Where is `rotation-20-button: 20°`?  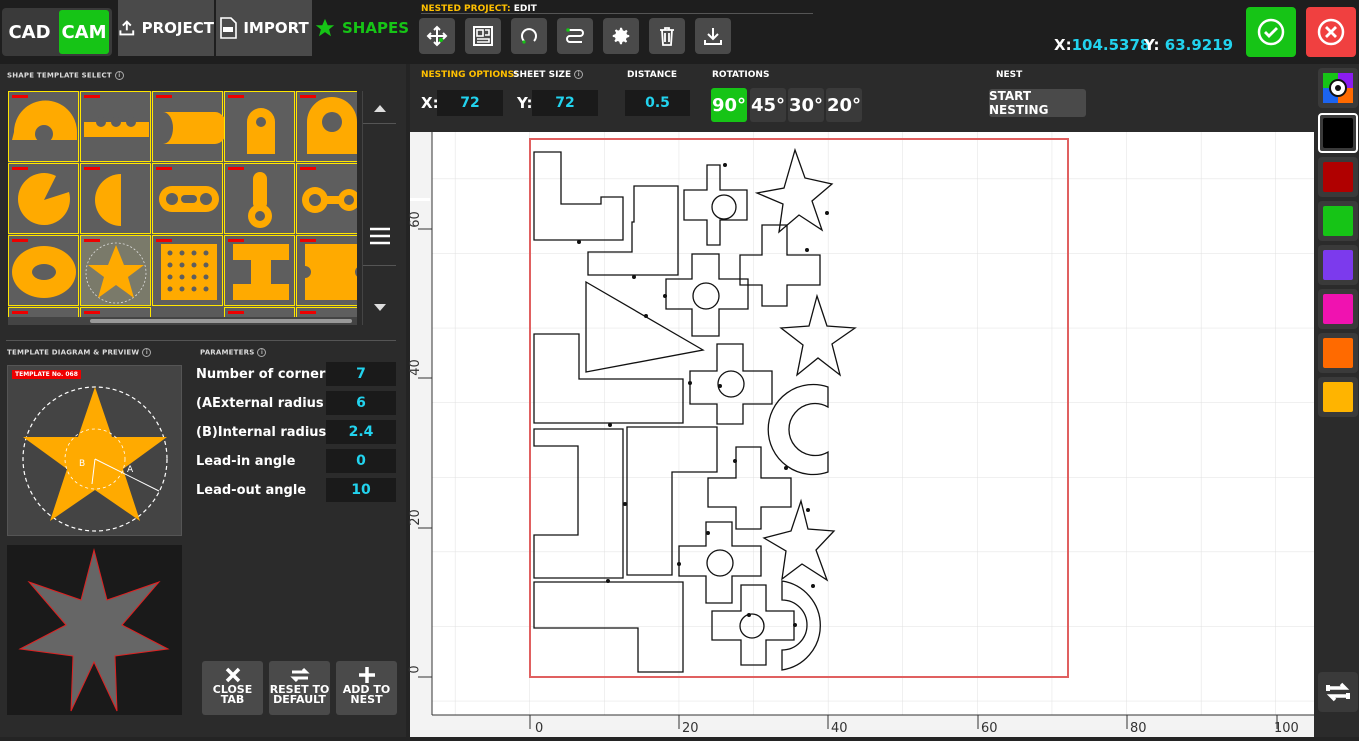
rotation-20-button: 20° is located at coordinates (844, 105).